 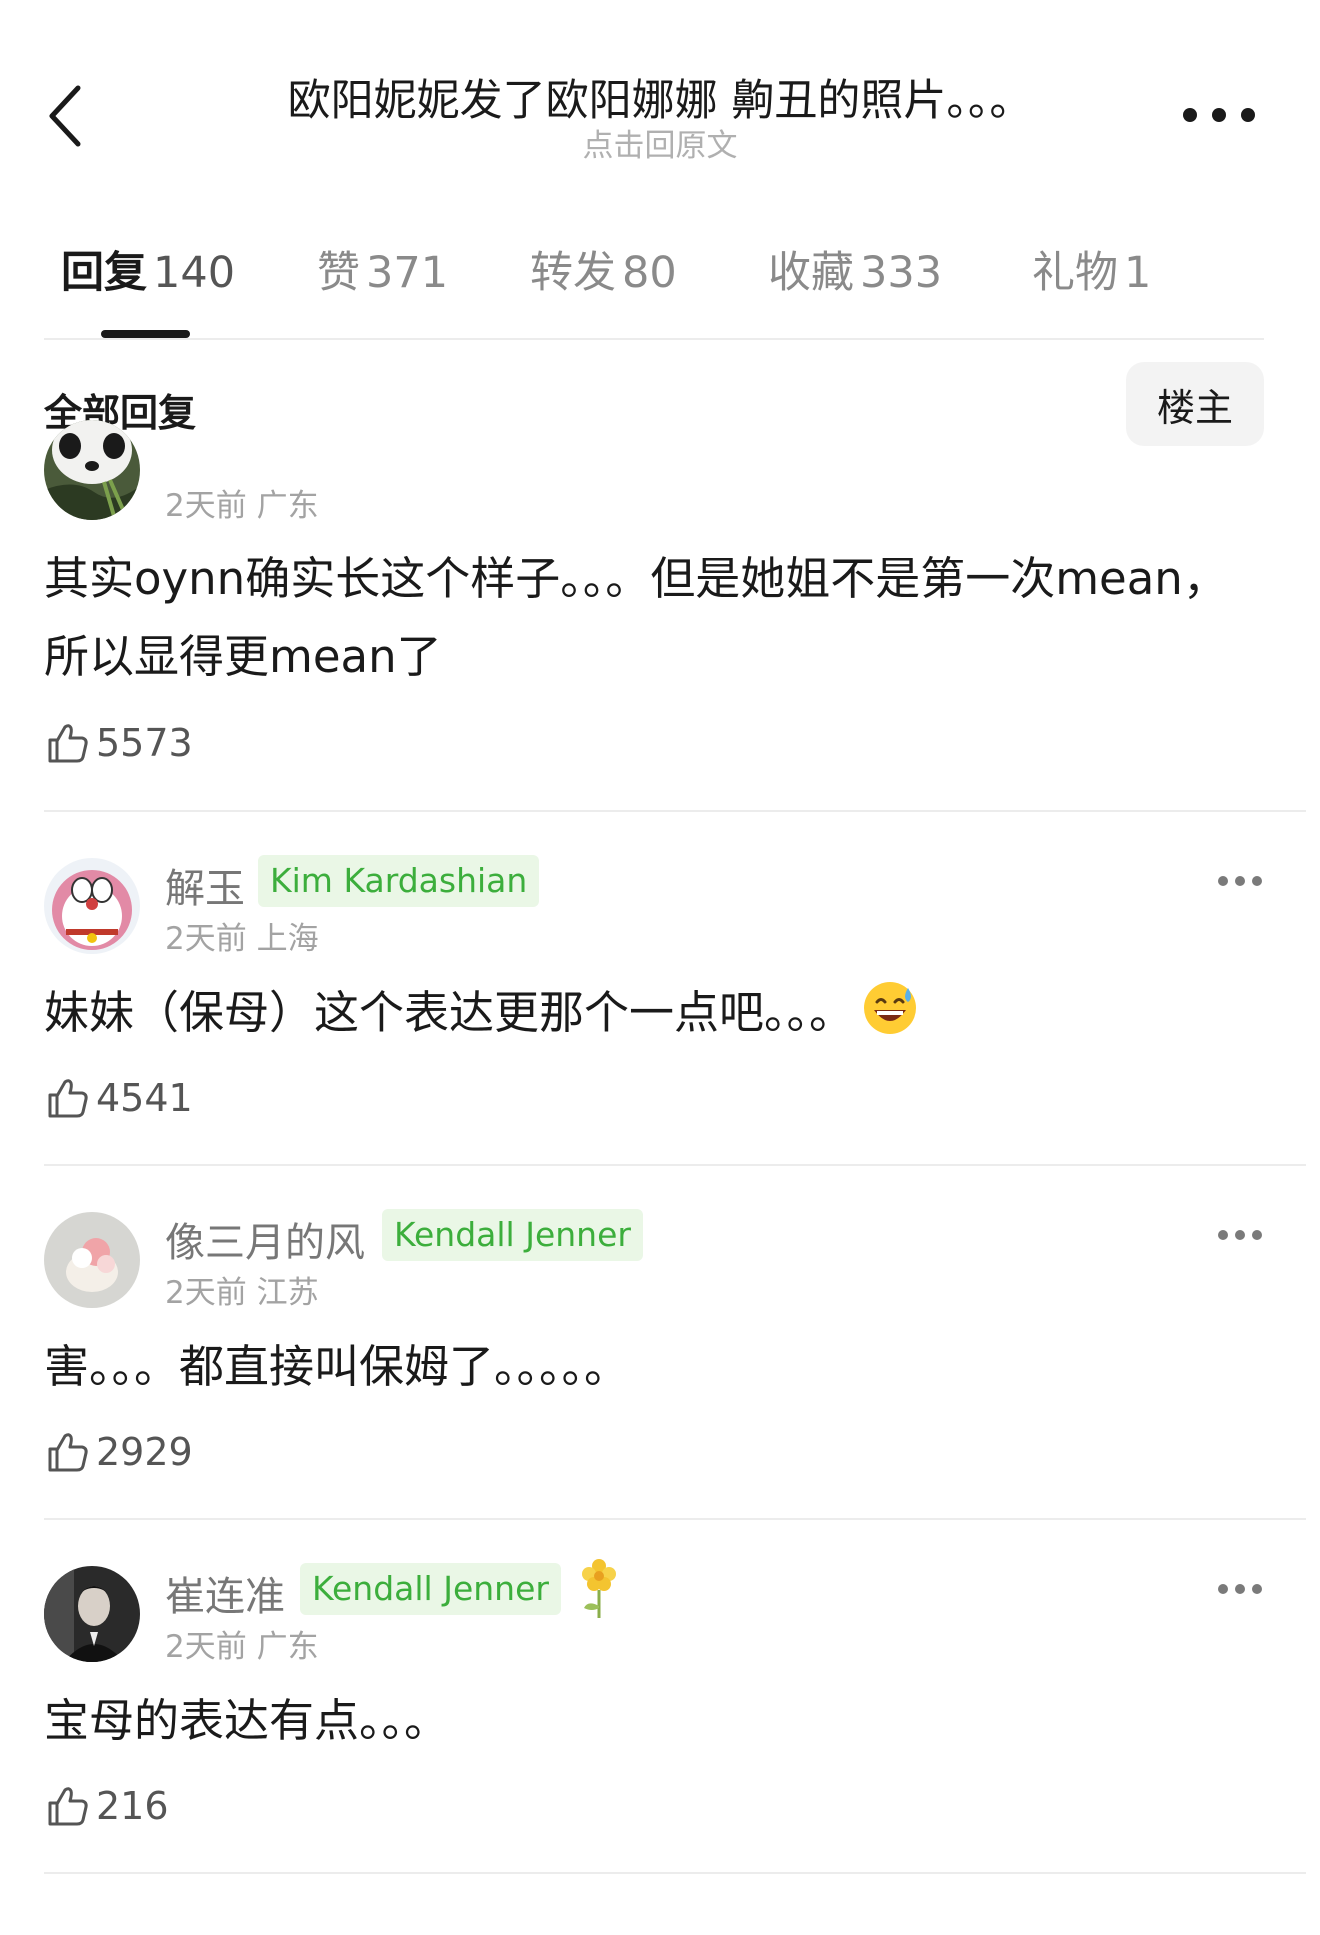 What do you see at coordinates (242, 939) in the screenshot?
I see `comment-meta: 2天前 上海` at bounding box center [242, 939].